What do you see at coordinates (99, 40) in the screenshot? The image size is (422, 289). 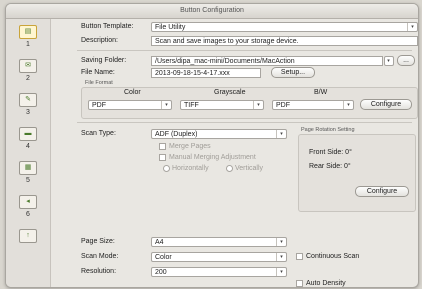 I see `description-label: Description:` at bounding box center [99, 40].